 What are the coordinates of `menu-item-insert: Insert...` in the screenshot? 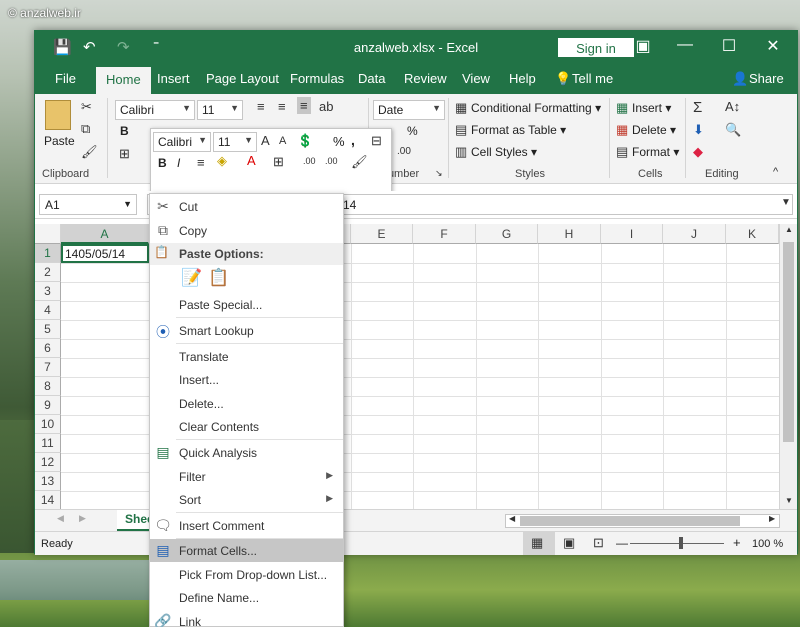 It's located at (246, 379).